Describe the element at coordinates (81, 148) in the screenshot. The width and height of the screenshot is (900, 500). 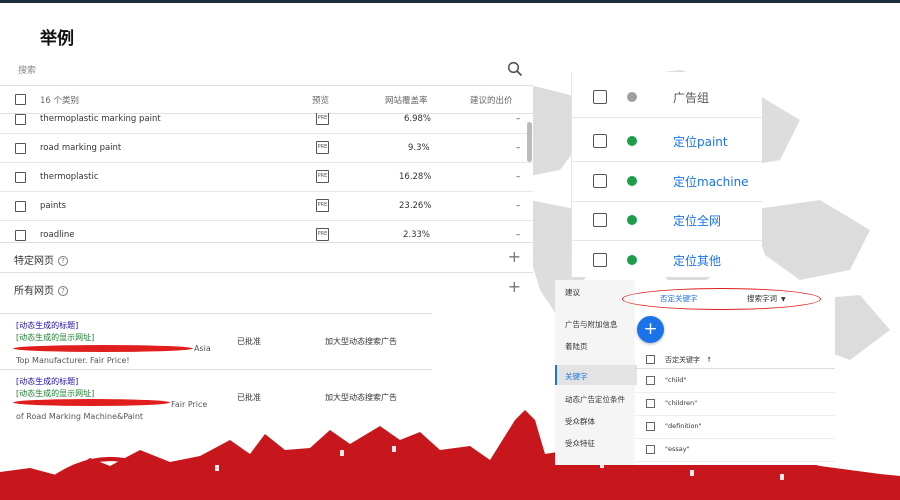
I see `category-name: road marking paint` at that location.